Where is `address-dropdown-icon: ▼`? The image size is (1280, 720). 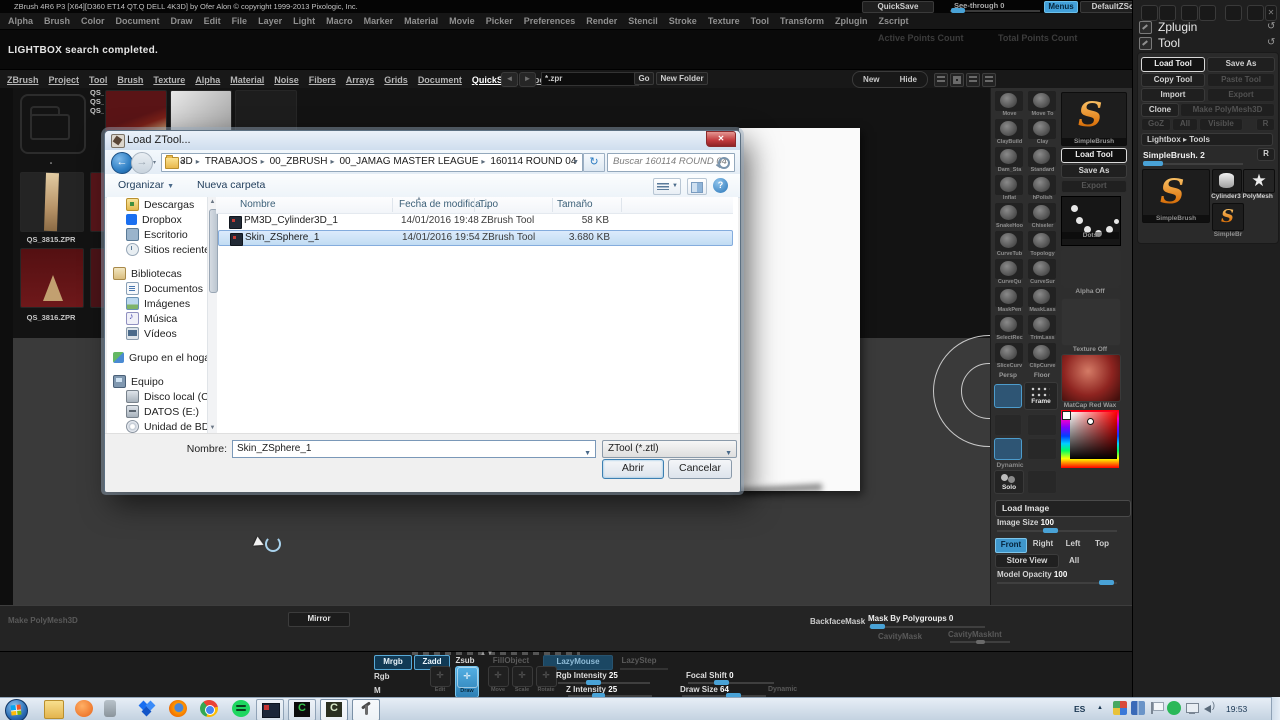
address-dropdown-icon: ▼ is located at coordinates (575, 162).